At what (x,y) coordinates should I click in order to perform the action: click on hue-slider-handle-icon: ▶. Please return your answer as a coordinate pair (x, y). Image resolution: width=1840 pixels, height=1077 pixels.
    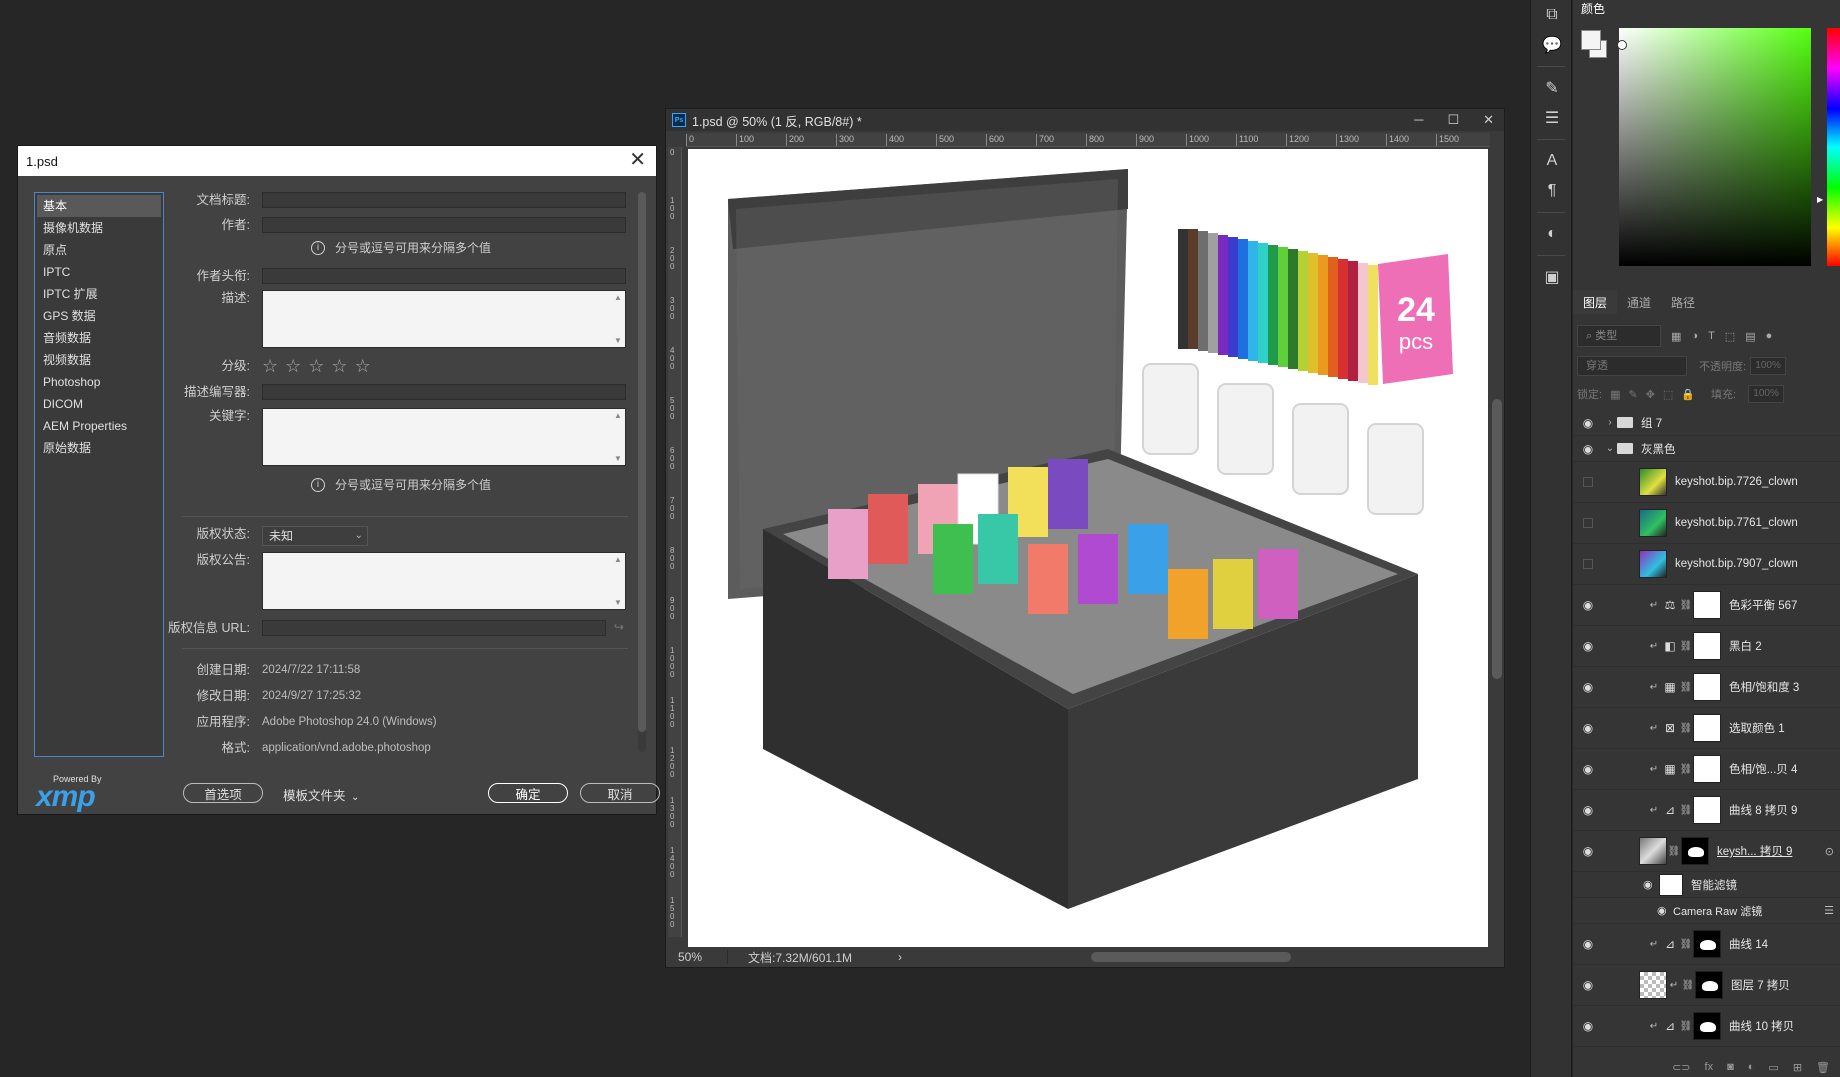
    Looking at the image, I should click on (1820, 199).